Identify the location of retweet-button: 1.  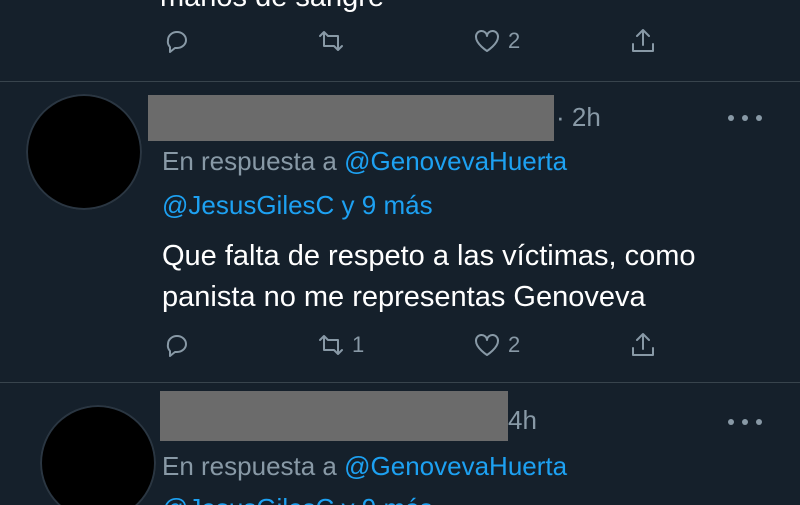
(340, 345).